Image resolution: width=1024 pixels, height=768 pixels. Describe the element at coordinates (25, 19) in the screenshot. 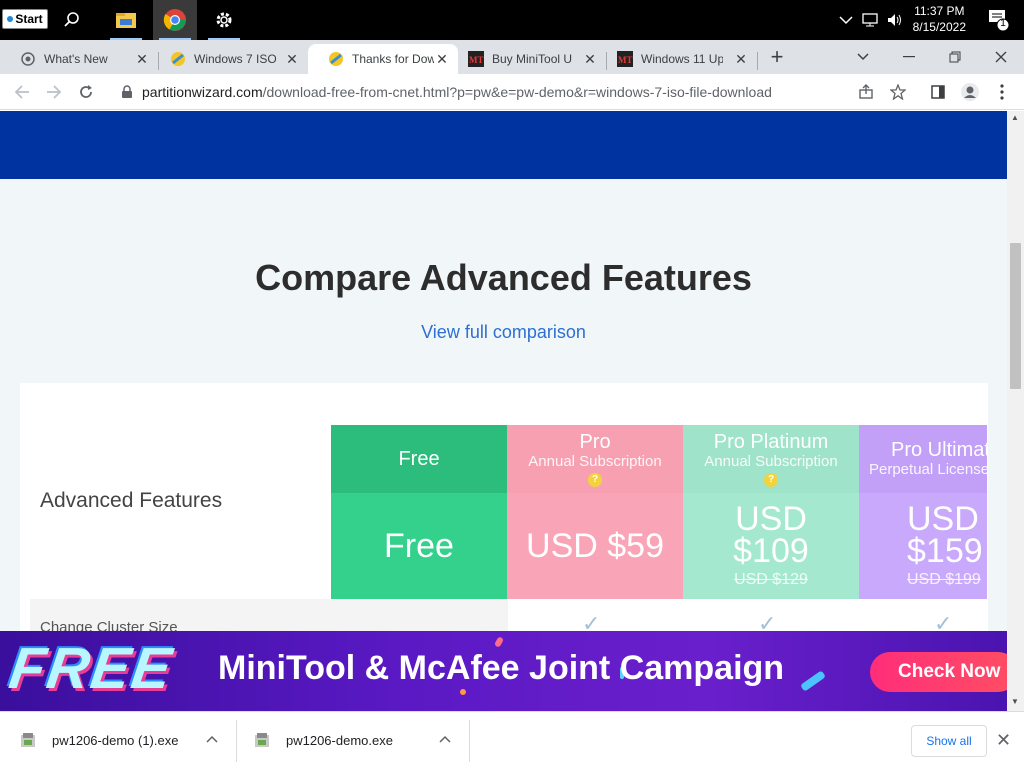

I see `start-button: Start` at that location.